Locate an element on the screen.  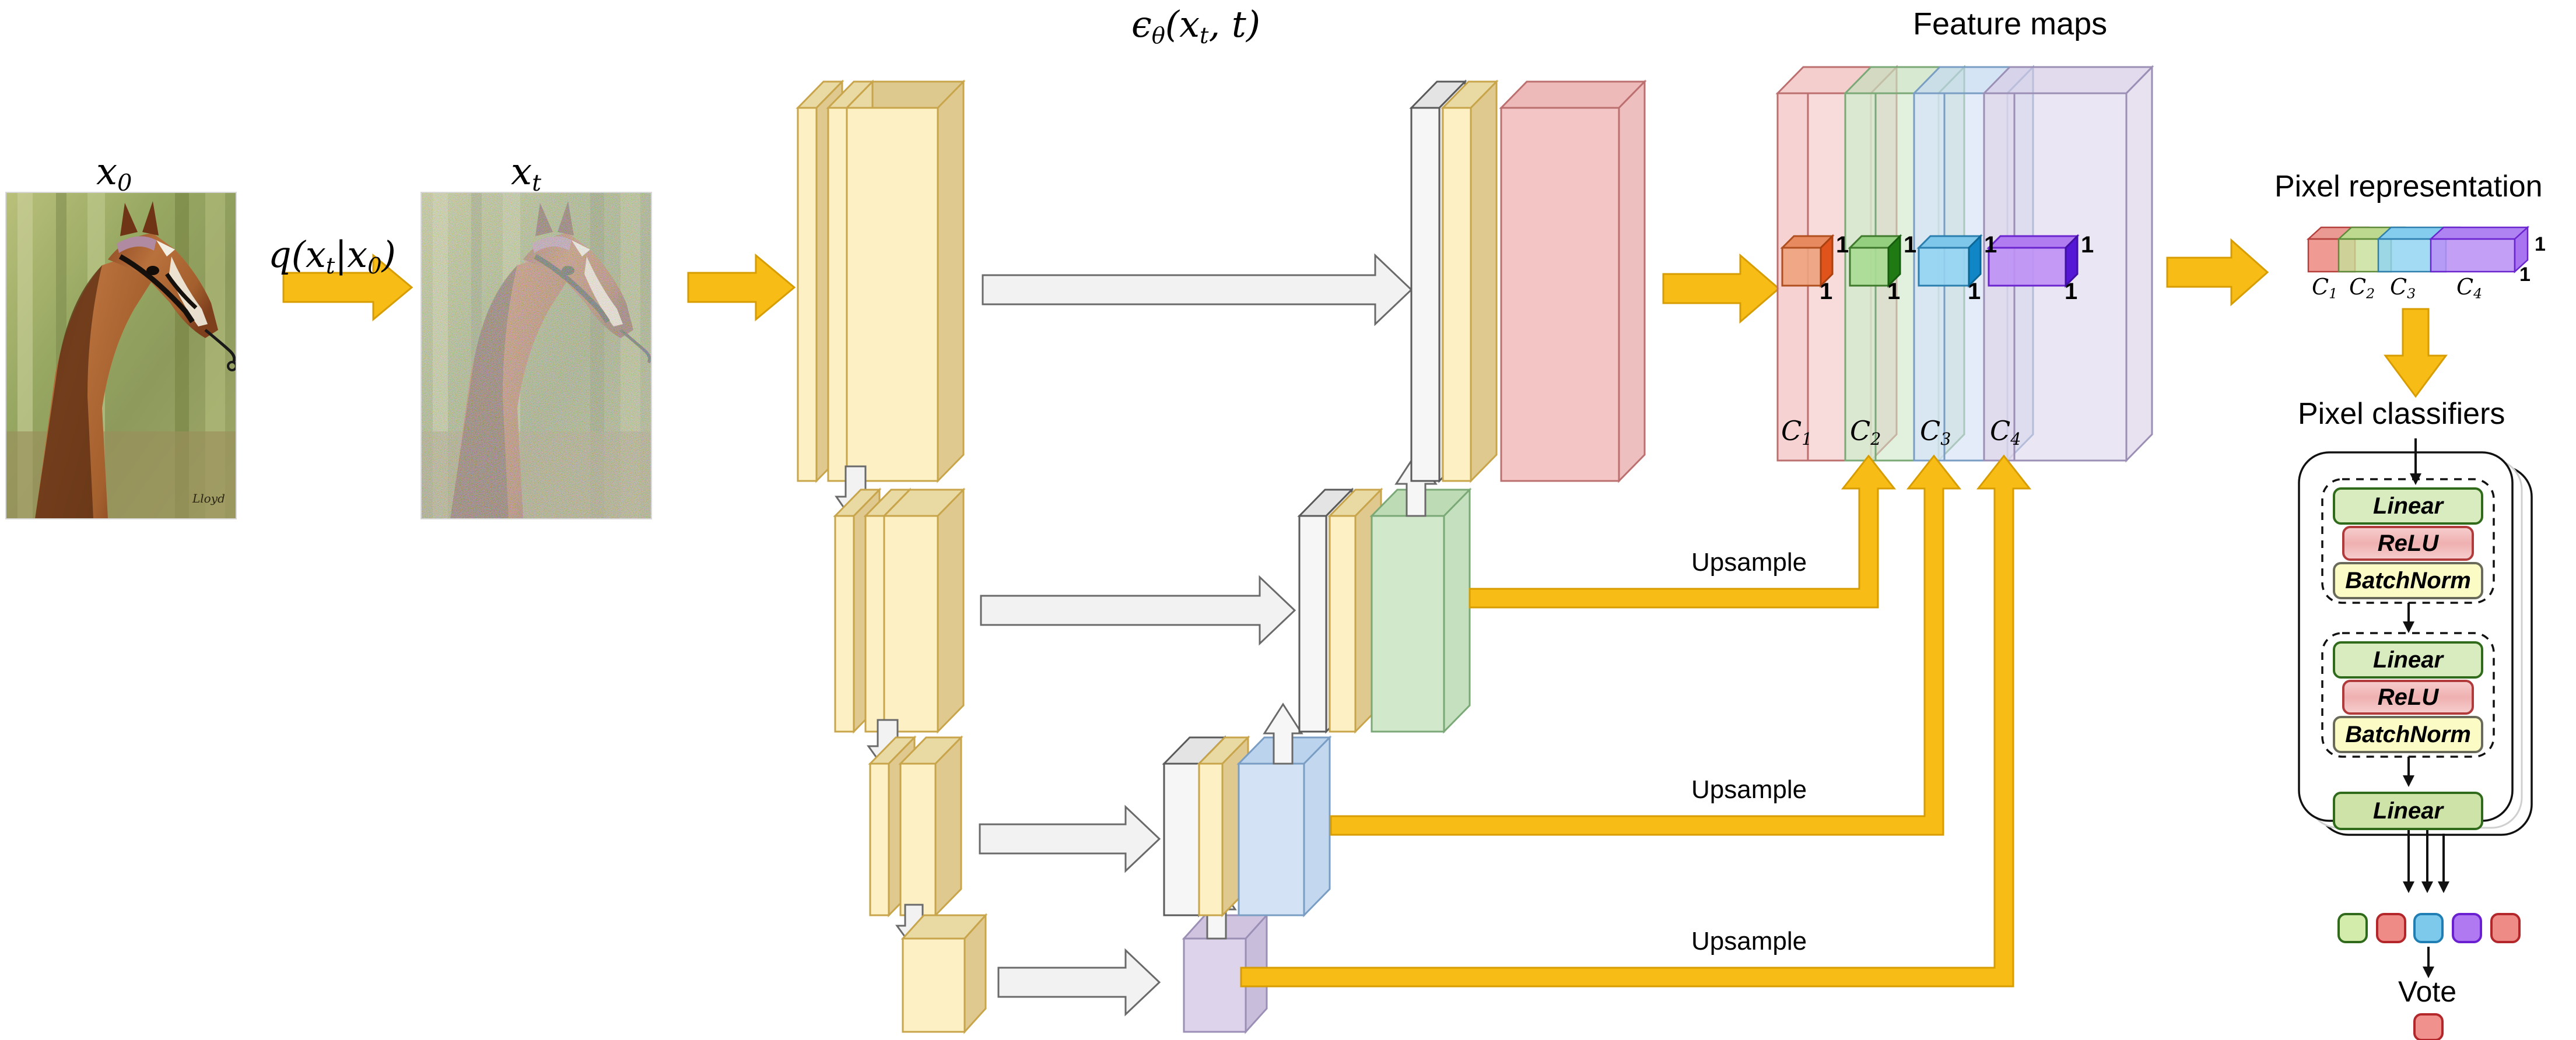
image-x0: Lloyd is located at coordinates (121, 355).